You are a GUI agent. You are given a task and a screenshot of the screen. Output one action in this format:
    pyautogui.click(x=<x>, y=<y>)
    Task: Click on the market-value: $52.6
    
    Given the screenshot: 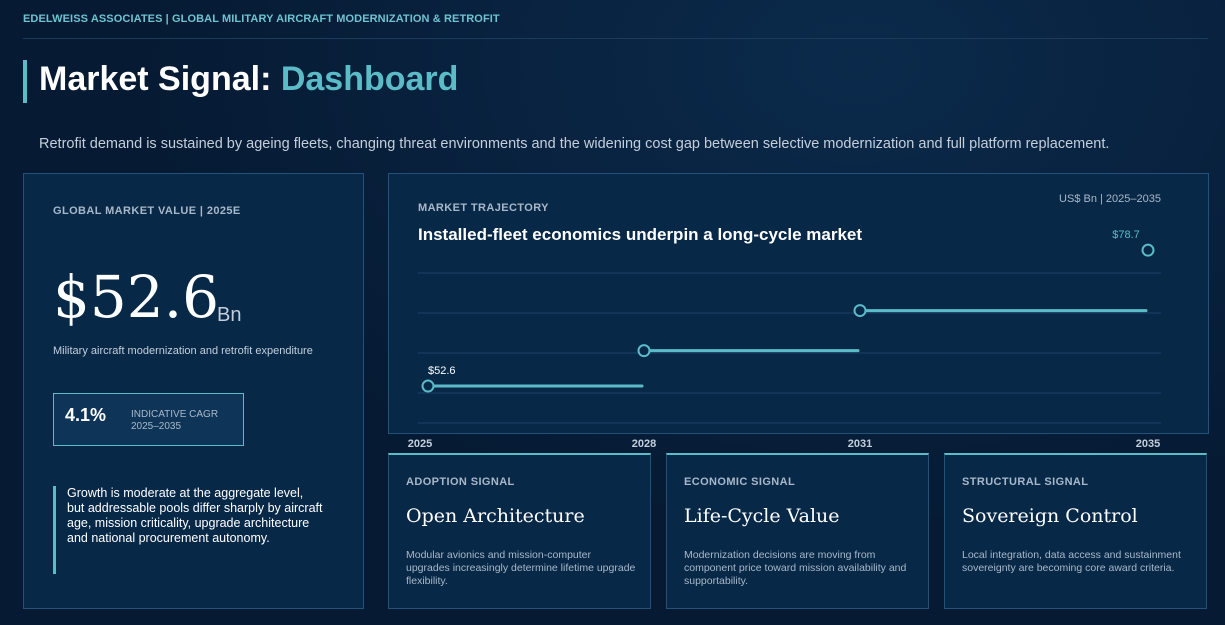 What is the action you would take?
    pyautogui.click(x=136, y=297)
    